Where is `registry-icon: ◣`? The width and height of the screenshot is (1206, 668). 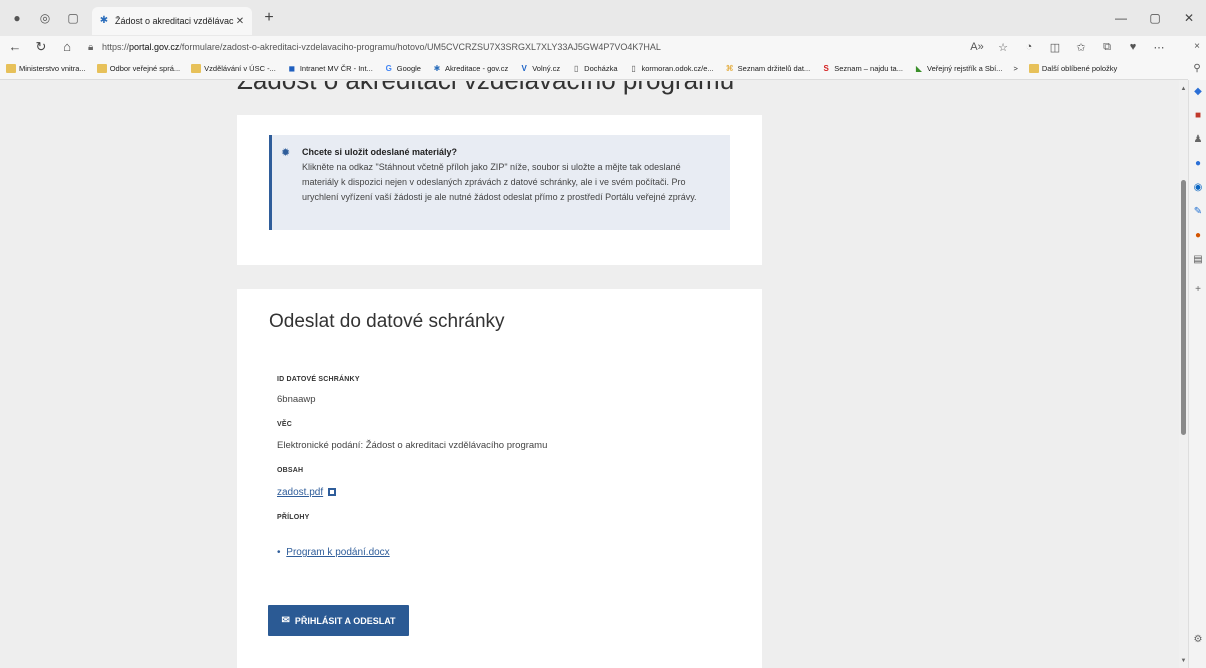 registry-icon: ◣ is located at coordinates (919, 68).